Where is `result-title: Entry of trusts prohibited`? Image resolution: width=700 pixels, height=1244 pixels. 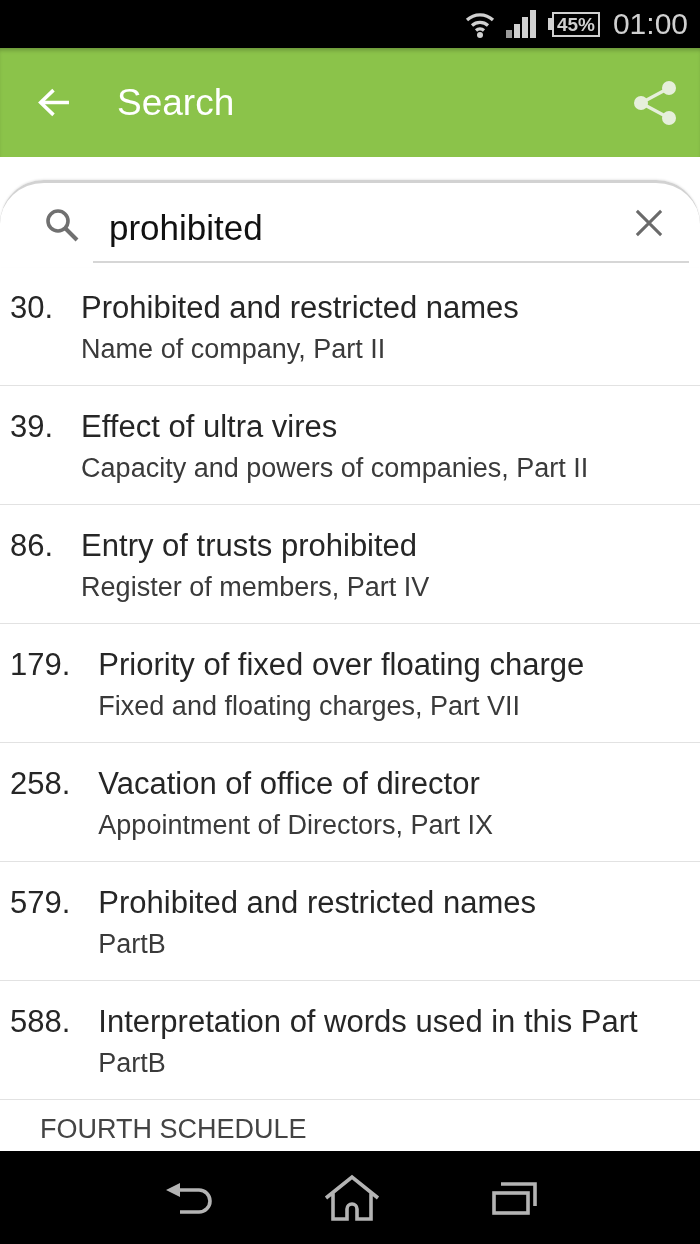
result-title: Entry of trusts prohibited is located at coordinates (249, 546).